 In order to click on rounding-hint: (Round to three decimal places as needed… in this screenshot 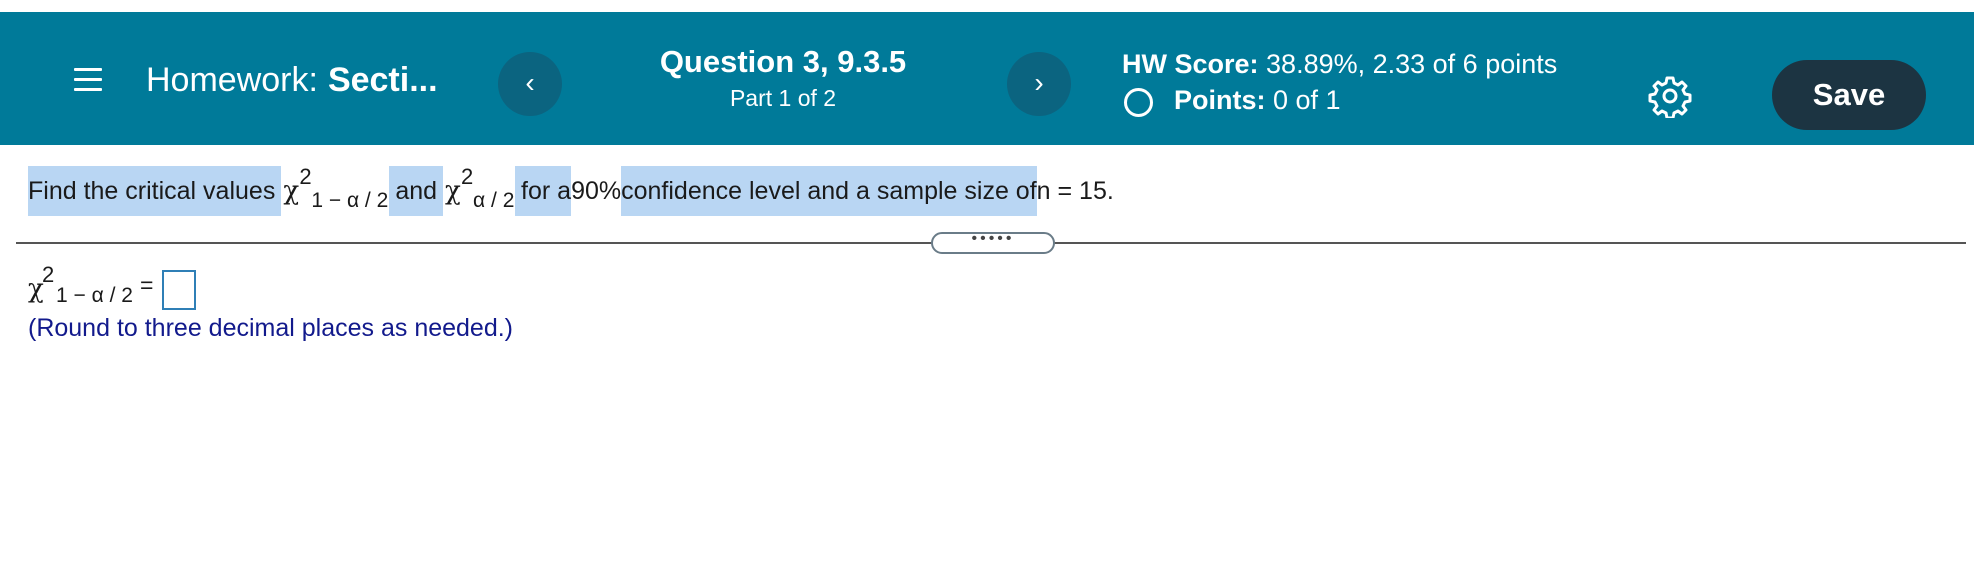, I will do `click(271, 328)`.